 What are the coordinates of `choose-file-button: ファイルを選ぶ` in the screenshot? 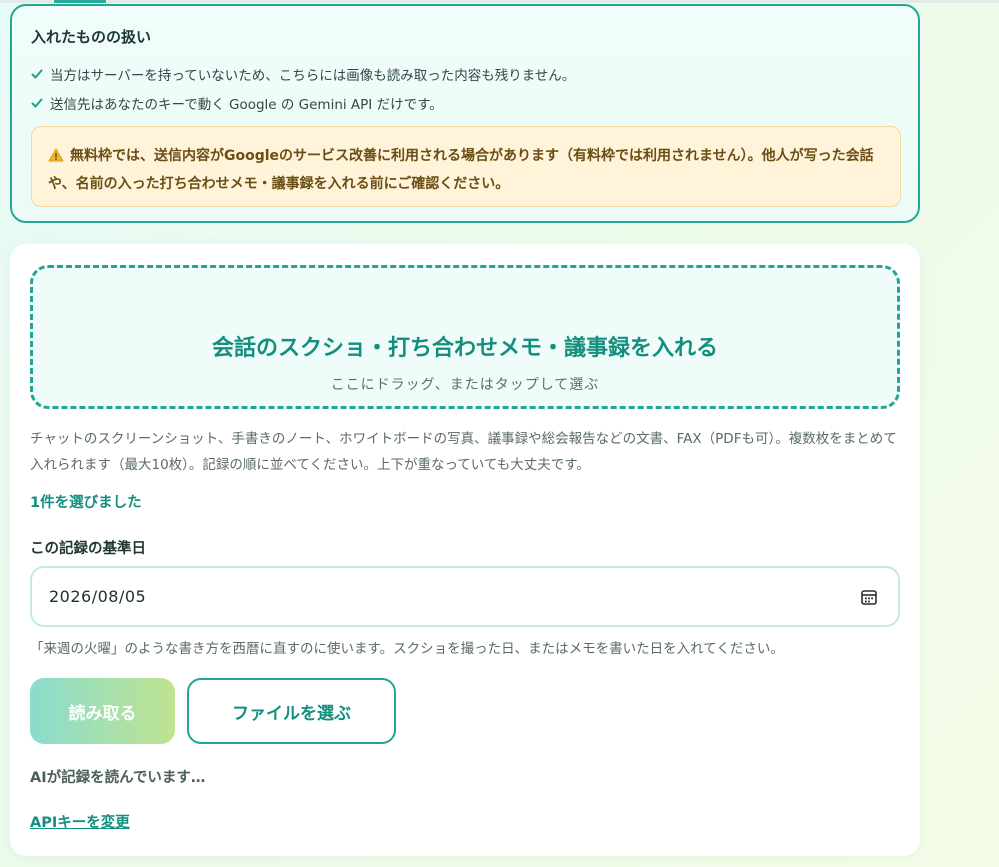 It's located at (291, 711).